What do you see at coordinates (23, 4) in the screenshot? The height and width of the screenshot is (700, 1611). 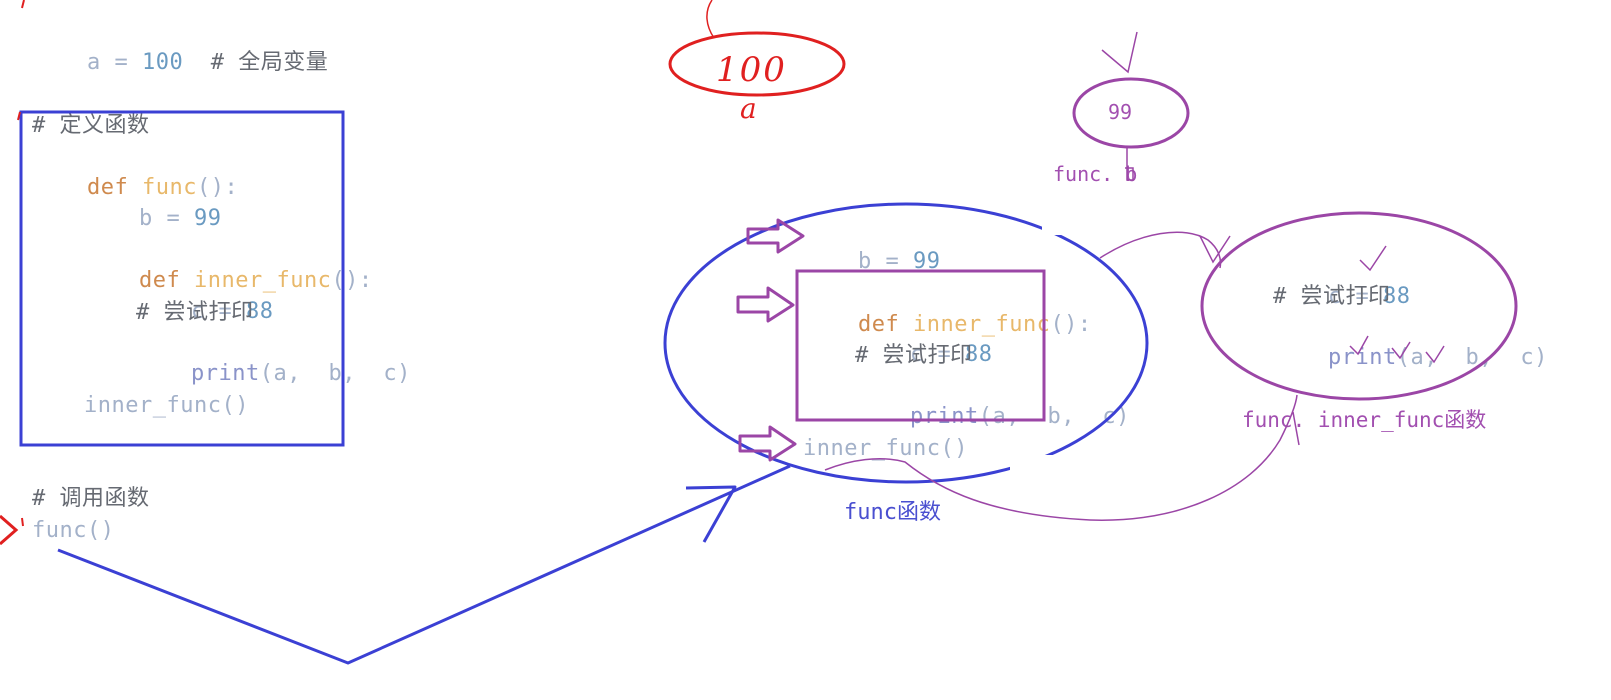 I see `red-tick-top-left` at bounding box center [23, 4].